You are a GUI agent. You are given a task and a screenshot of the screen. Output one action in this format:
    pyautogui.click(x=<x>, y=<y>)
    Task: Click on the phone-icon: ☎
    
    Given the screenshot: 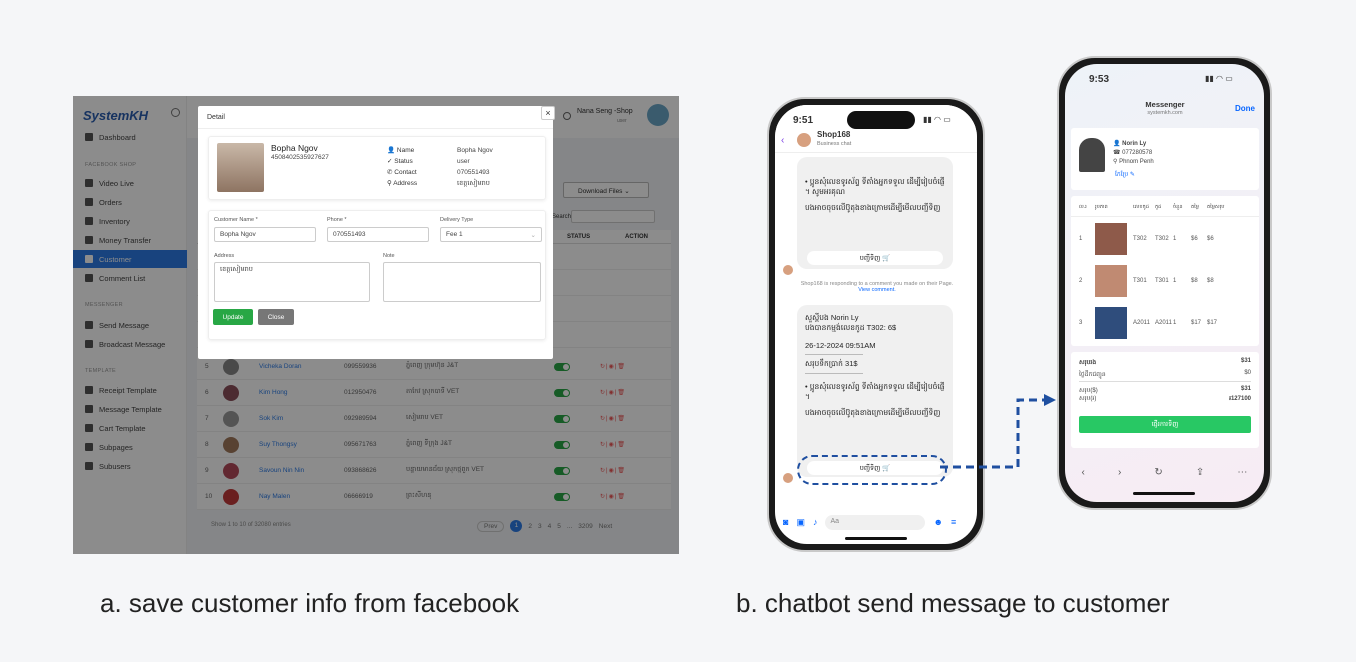 What is the action you would take?
    pyautogui.click(x=1117, y=153)
    